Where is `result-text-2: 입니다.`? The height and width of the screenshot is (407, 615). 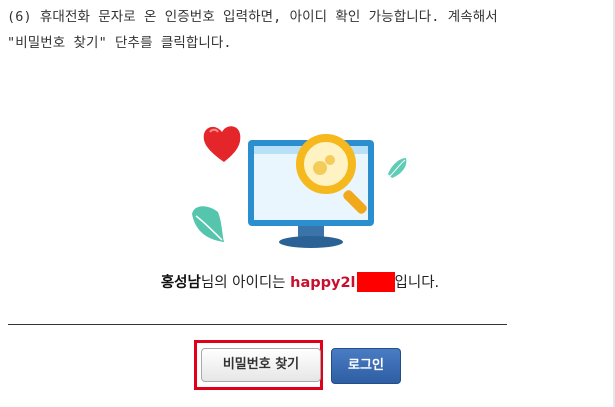
result-text-2: 입니다. is located at coordinates (417, 283).